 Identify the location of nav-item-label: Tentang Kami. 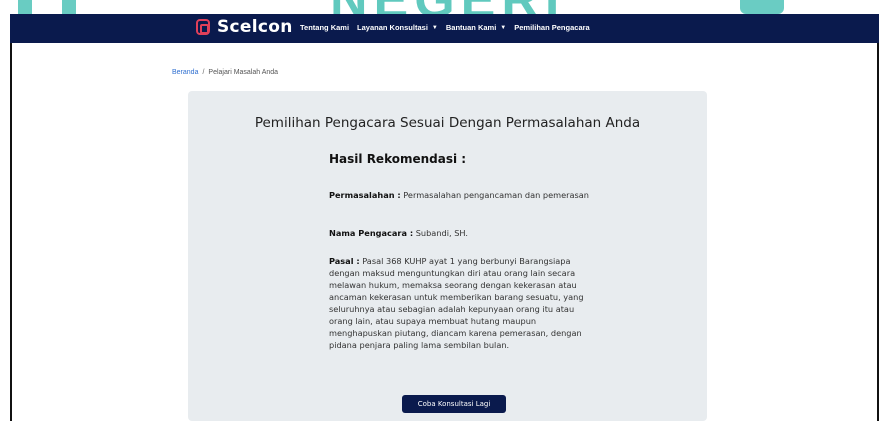
(325, 27).